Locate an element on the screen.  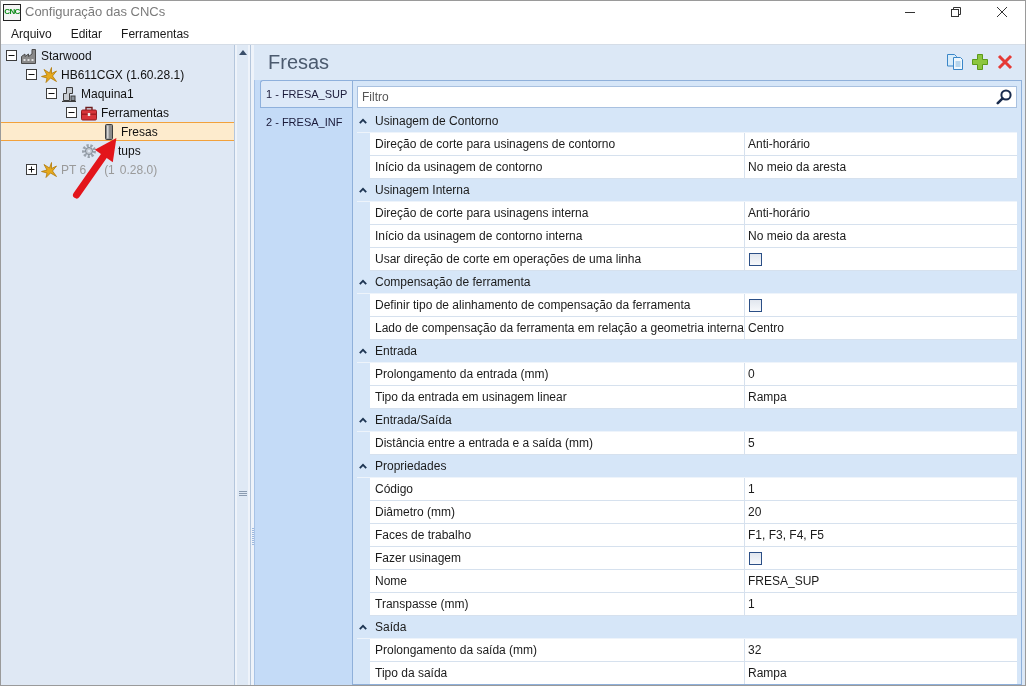
add-icon is located at coordinates (980, 62).